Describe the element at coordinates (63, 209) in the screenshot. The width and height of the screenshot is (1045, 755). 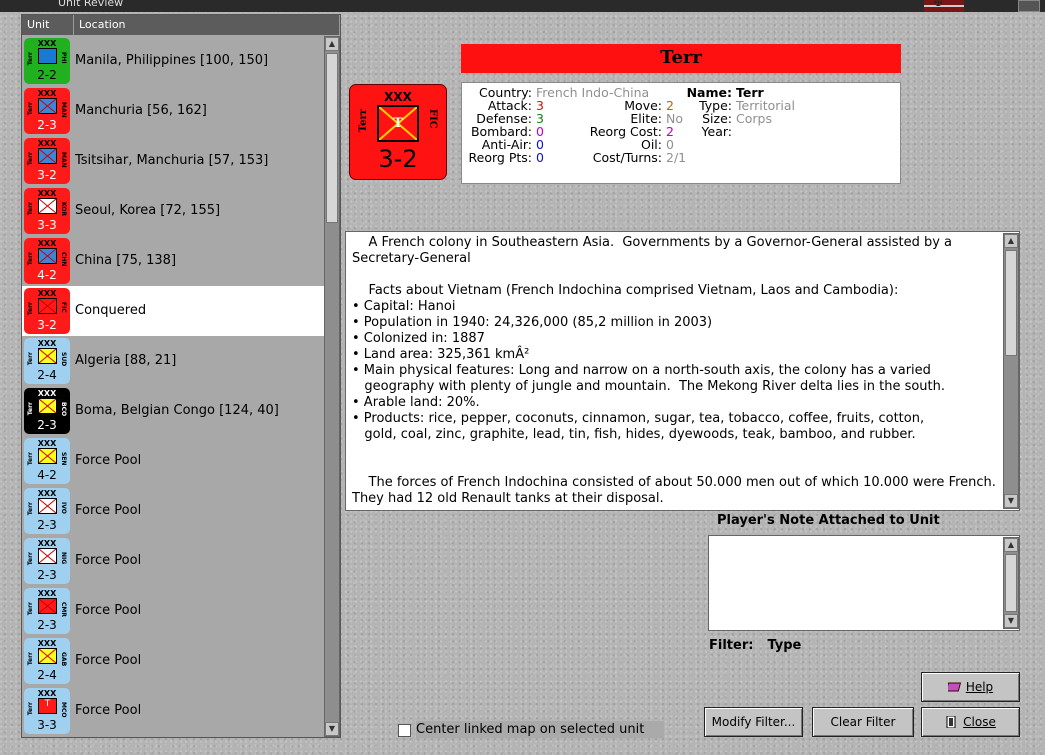
I see `counter-nation-label: KOR` at that location.